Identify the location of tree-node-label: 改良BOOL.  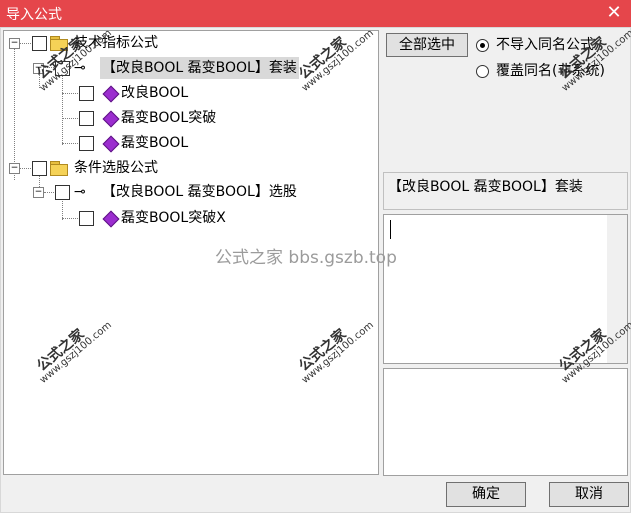
(155, 93).